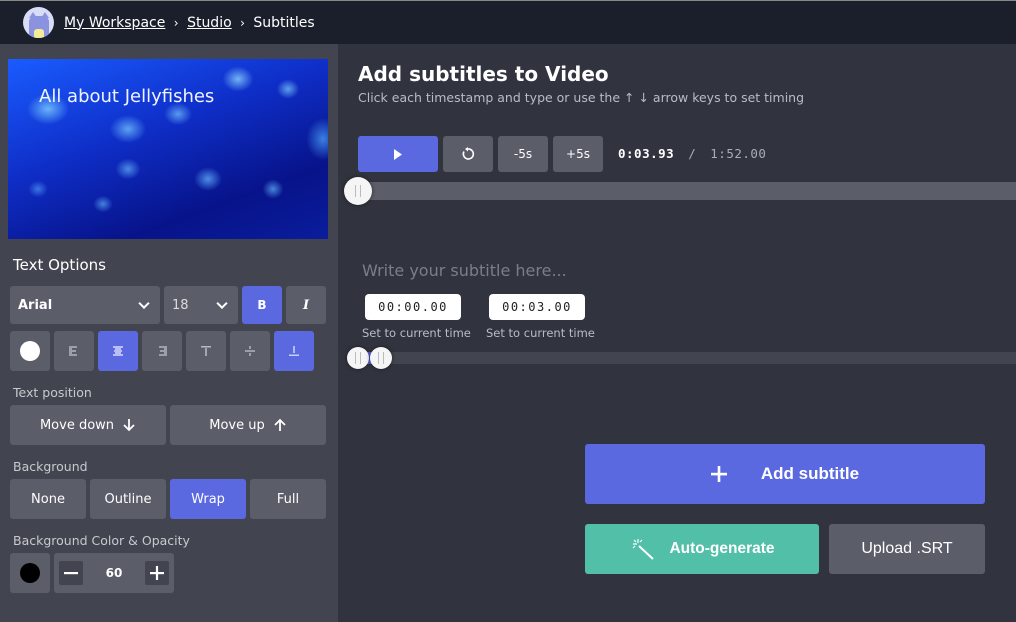 The height and width of the screenshot is (622, 1016). Describe the element at coordinates (85, 305) in the screenshot. I see `font-select: Arial` at that location.